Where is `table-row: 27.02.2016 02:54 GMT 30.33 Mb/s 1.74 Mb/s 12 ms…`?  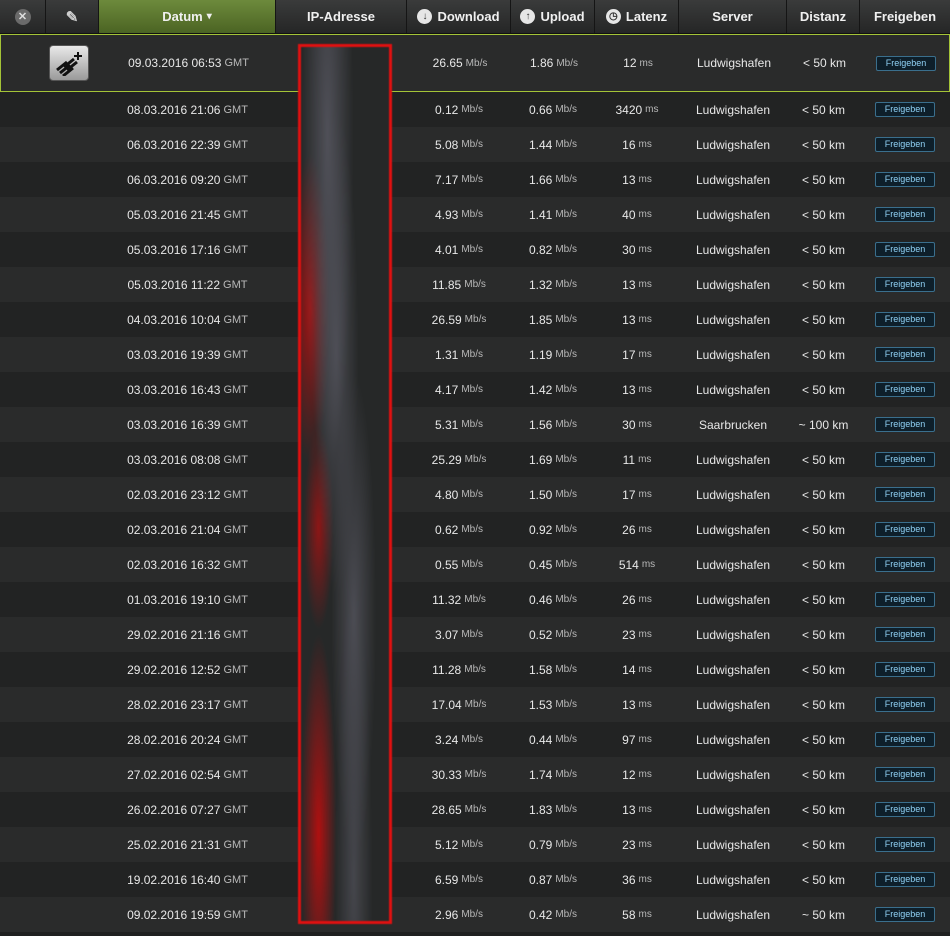
table-row: 27.02.2016 02:54 GMT 30.33 Mb/s 1.74 Mb/s 12 ms… is located at coordinates (475, 774).